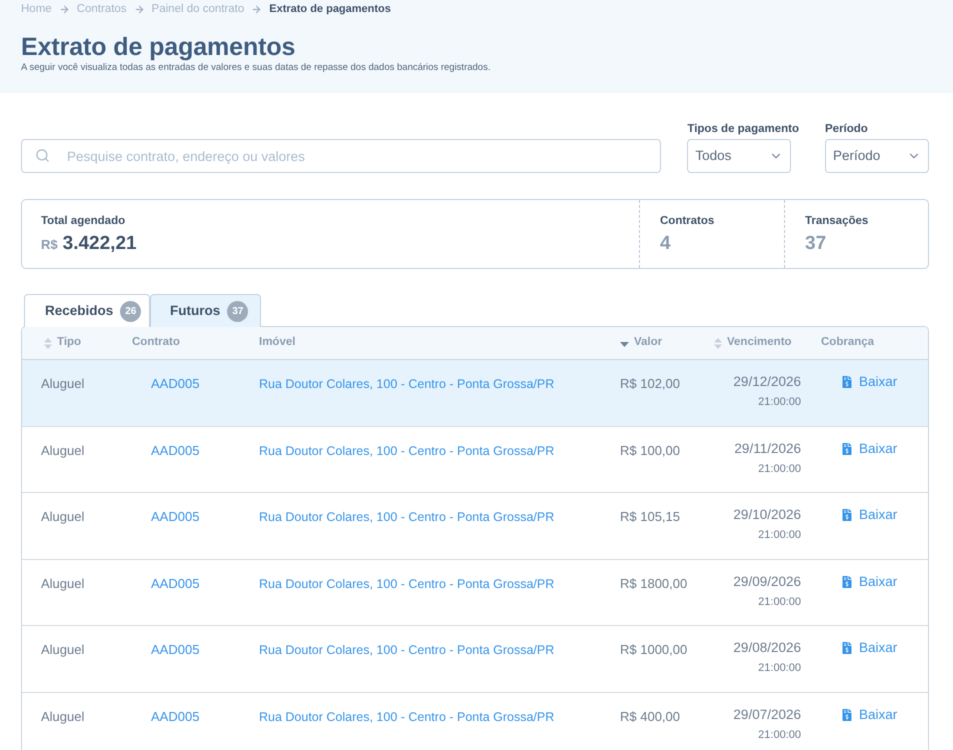  What do you see at coordinates (156, 342) in the screenshot?
I see `column-header: Contrato` at bounding box center [156, 342].